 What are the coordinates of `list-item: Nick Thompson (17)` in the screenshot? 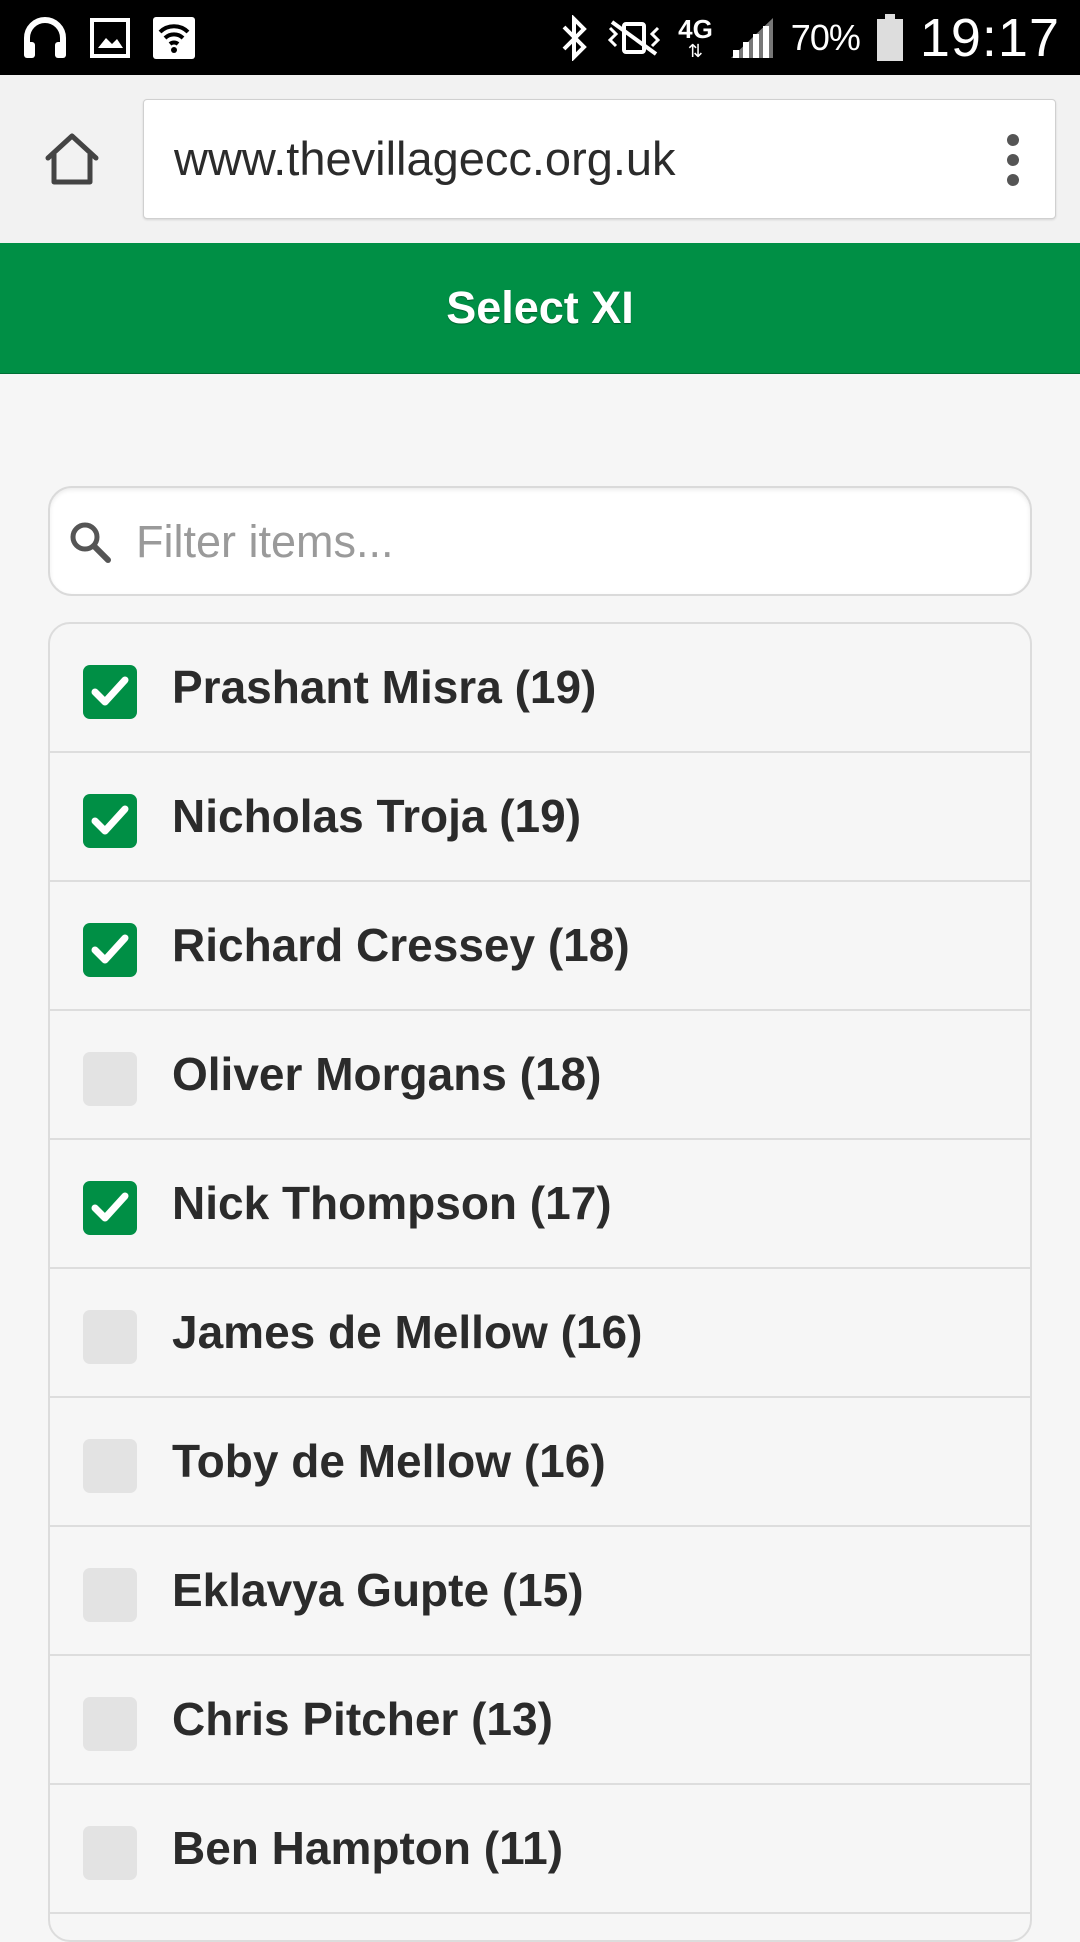 It's located at (540, 1204).